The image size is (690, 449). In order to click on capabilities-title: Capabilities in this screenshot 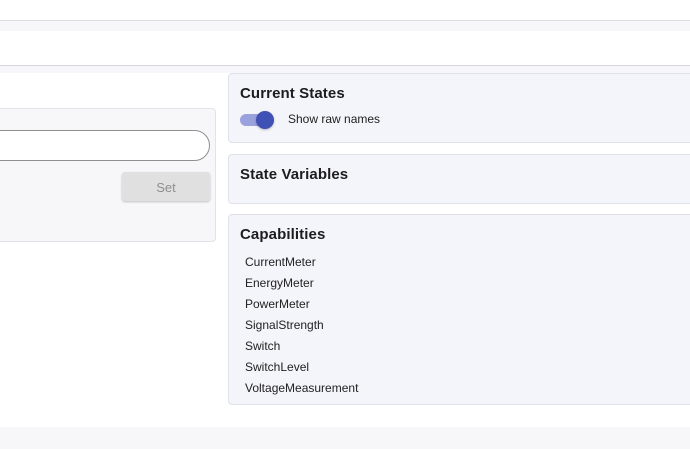, I will do `click(283, 234)`.